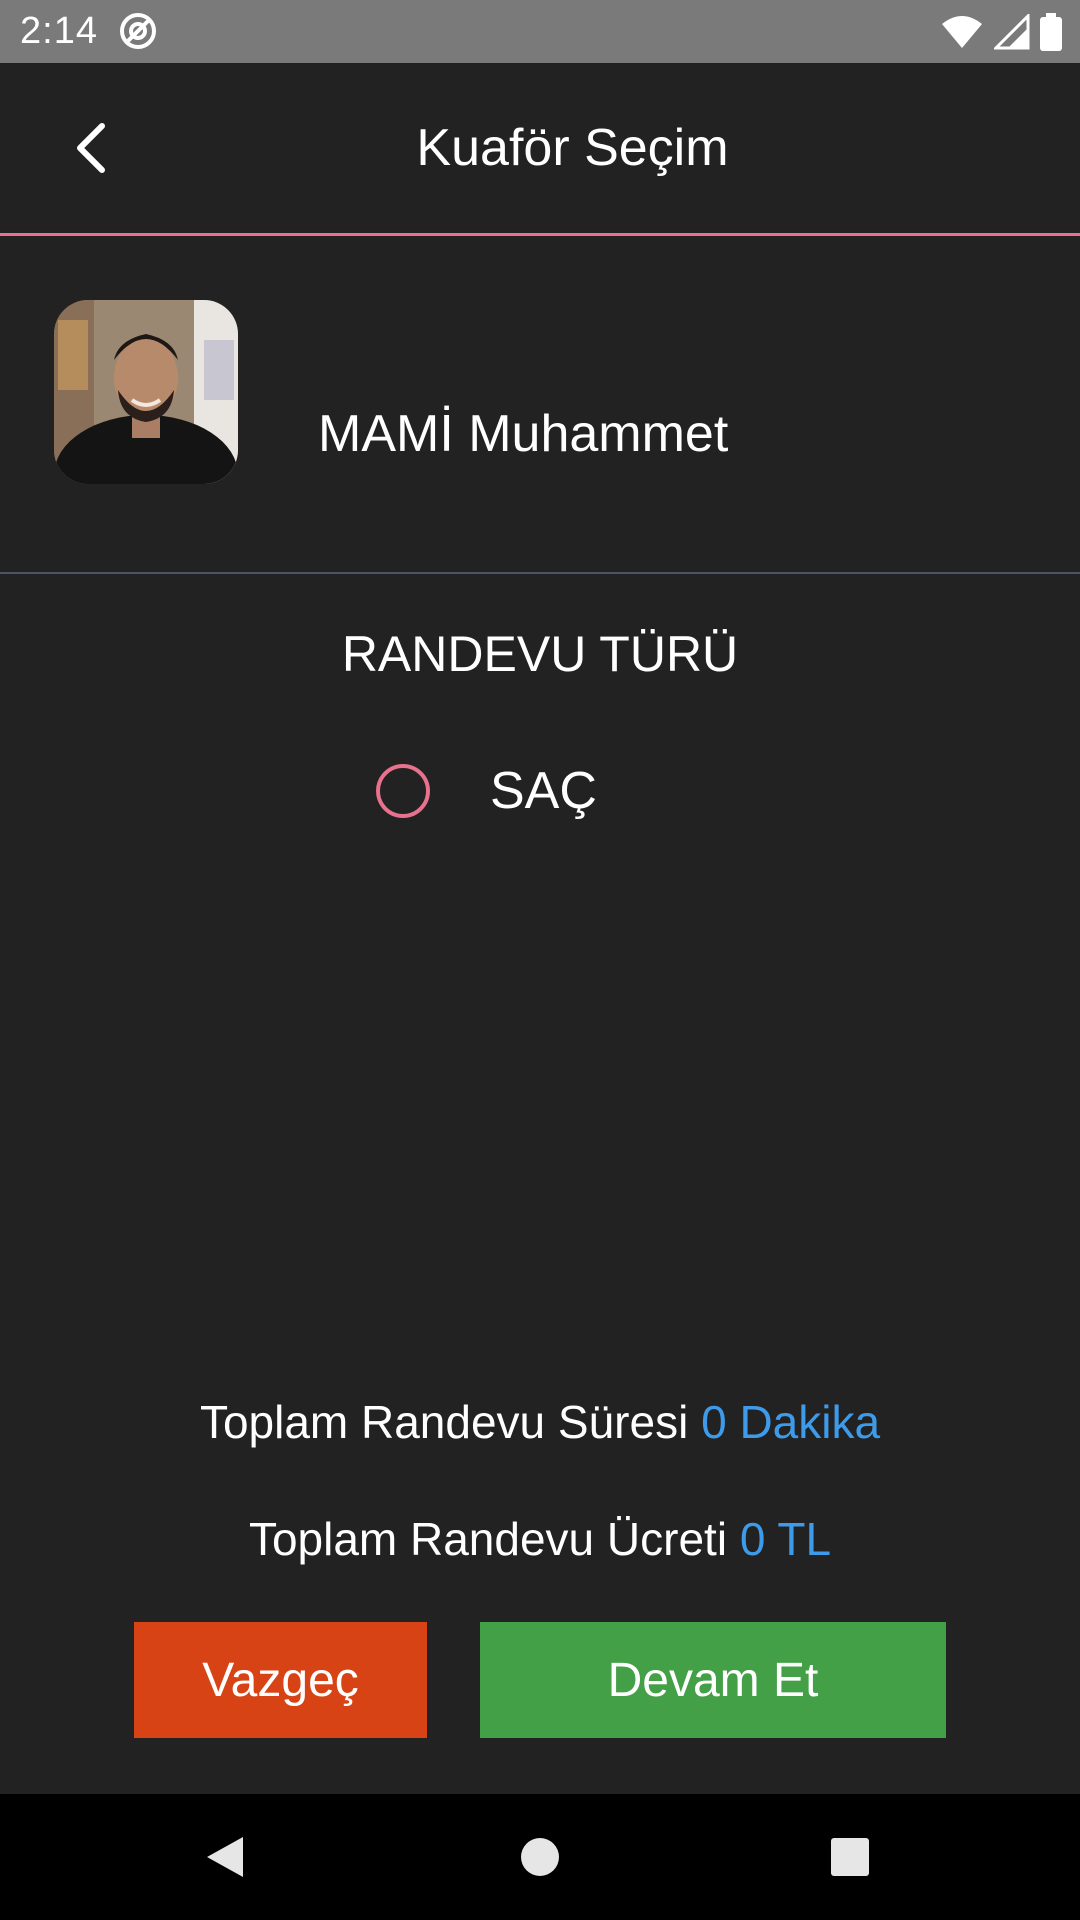 The height and width of the screenshot is (1920, 1080). I want to click on at-sign-icon, so click(138, 31).